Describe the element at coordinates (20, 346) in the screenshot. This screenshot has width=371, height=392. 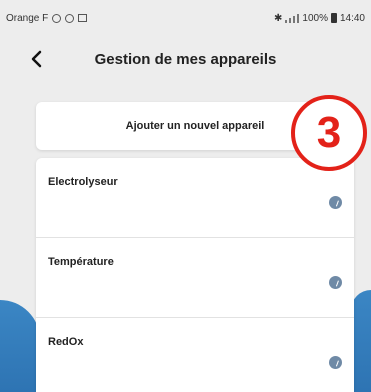
I see `background-wave-left` at that location.